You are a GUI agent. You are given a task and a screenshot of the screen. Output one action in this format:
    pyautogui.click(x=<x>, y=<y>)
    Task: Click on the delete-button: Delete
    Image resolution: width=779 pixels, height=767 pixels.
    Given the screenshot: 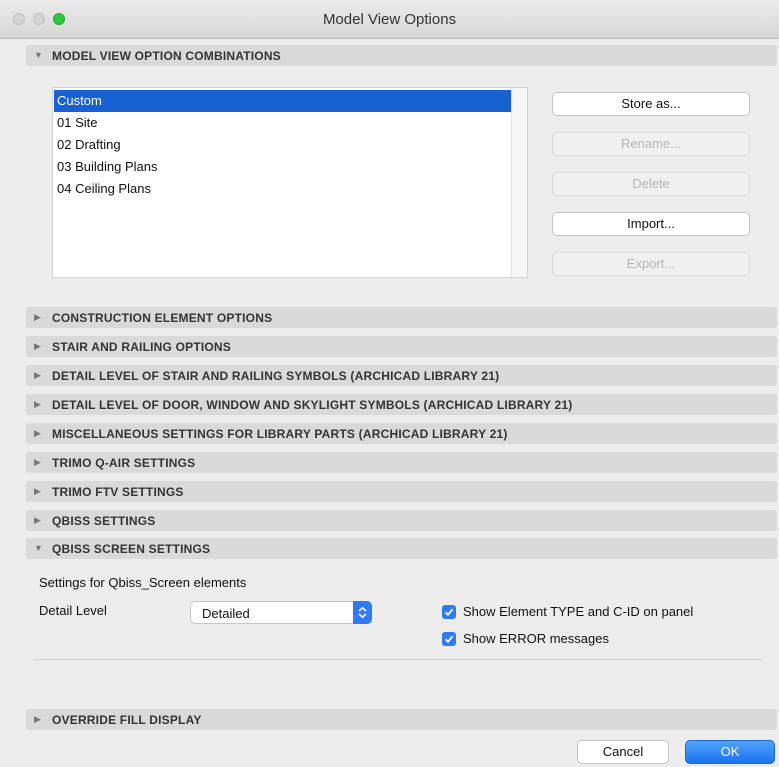 What is the action you would take?
    pyautogui.click(x=651, y=184)
    